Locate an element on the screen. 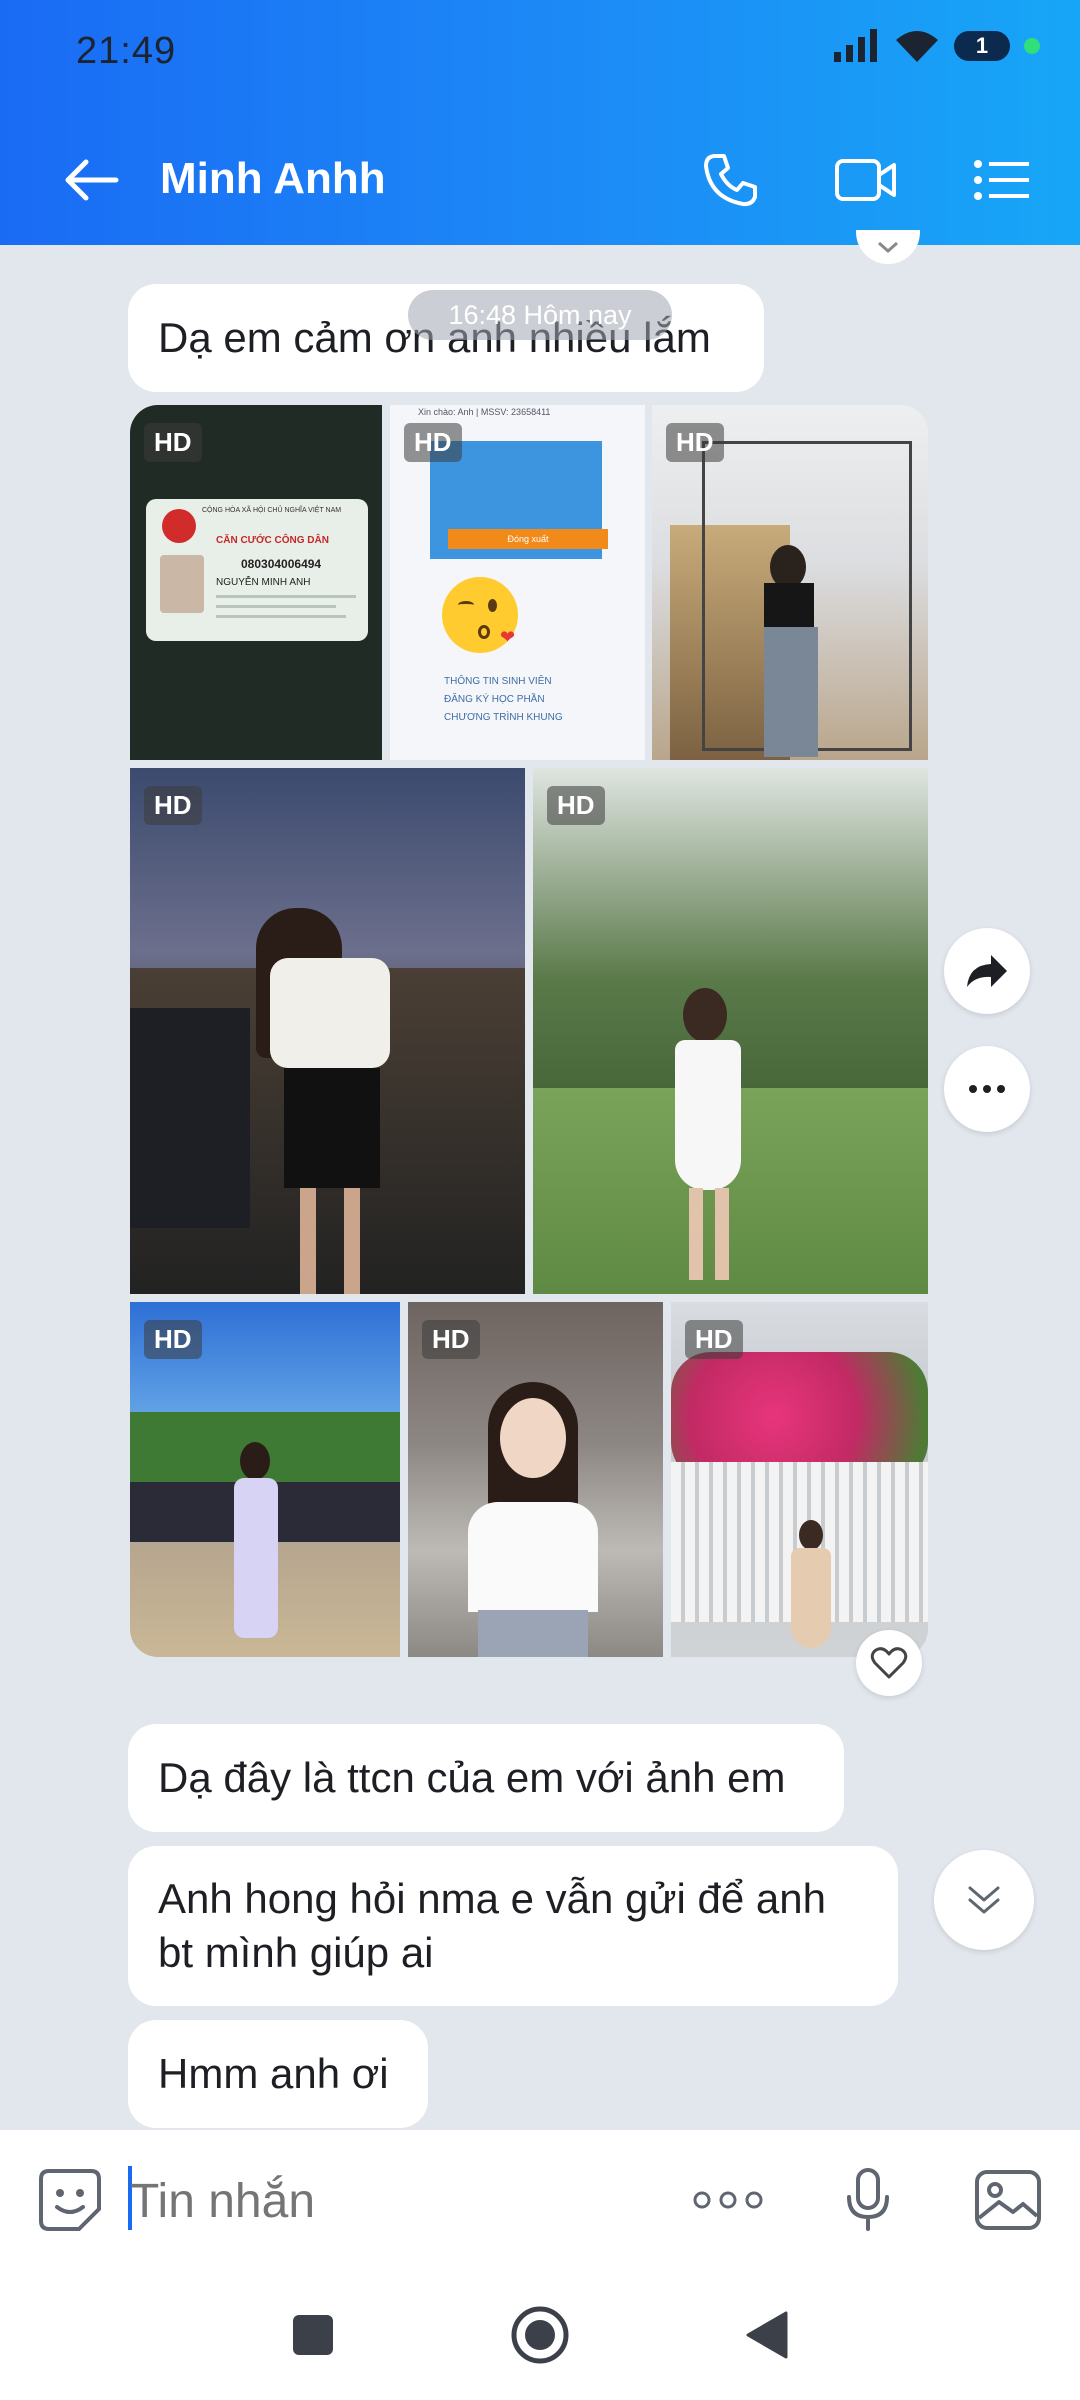 This screenshot has height=2400, width=1080. privacy-dot-icon is located at coordinates (1032, 46).